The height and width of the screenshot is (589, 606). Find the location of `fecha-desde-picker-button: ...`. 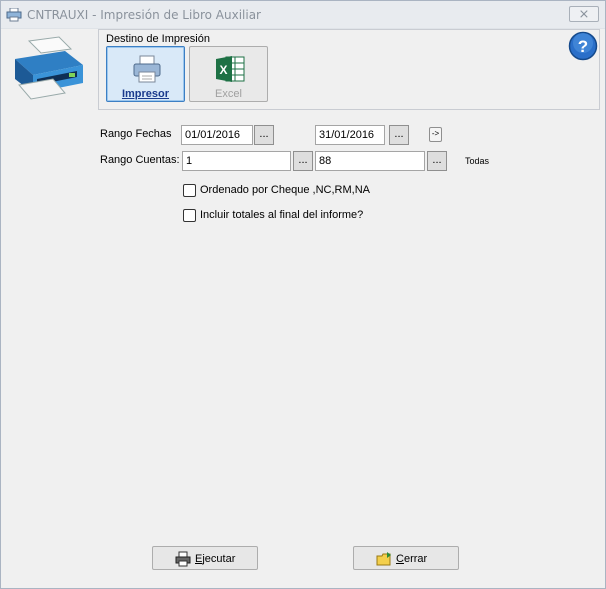

fecha-desde-picker-button: ... is located at coordinates (264, 135).